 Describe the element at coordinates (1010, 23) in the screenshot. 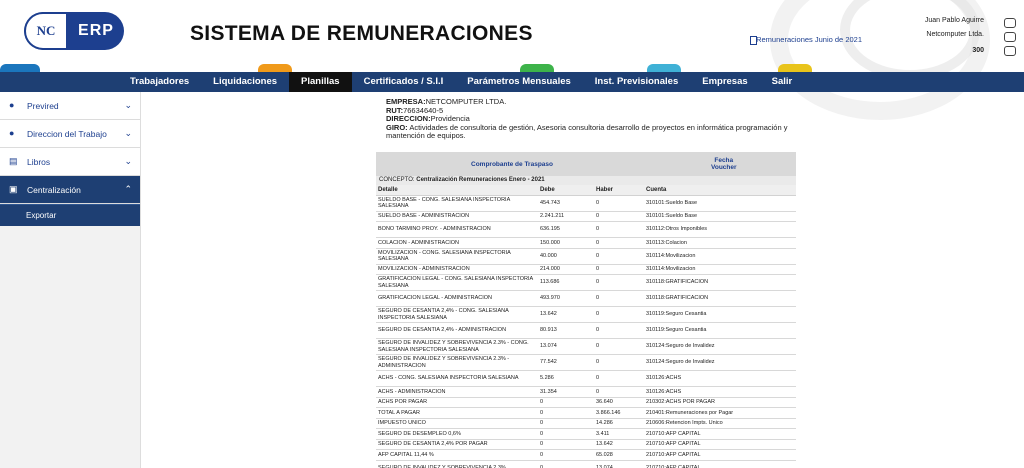

I see `user-icon` at that location.